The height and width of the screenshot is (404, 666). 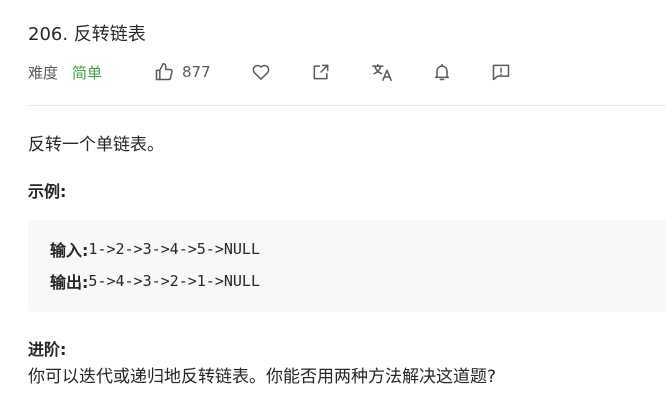 What do you see at coordinates (69, 282) in the screenshot?
I see `output-label: 输出:` at bounding box center [69, 282].